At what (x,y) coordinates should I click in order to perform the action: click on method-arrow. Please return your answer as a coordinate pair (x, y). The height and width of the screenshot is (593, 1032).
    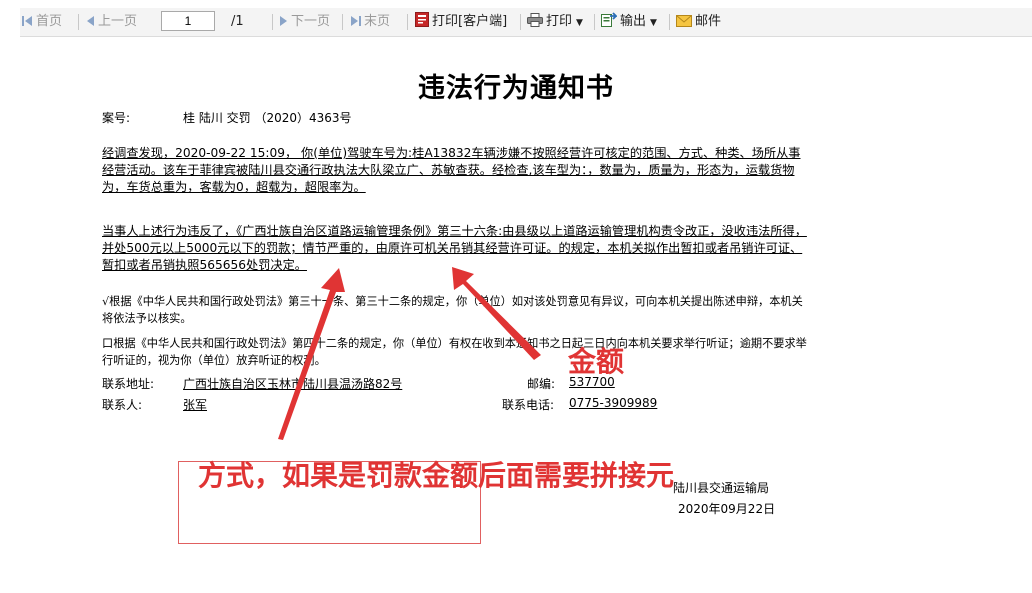
    Looking at the image, I should click on (311, 354).